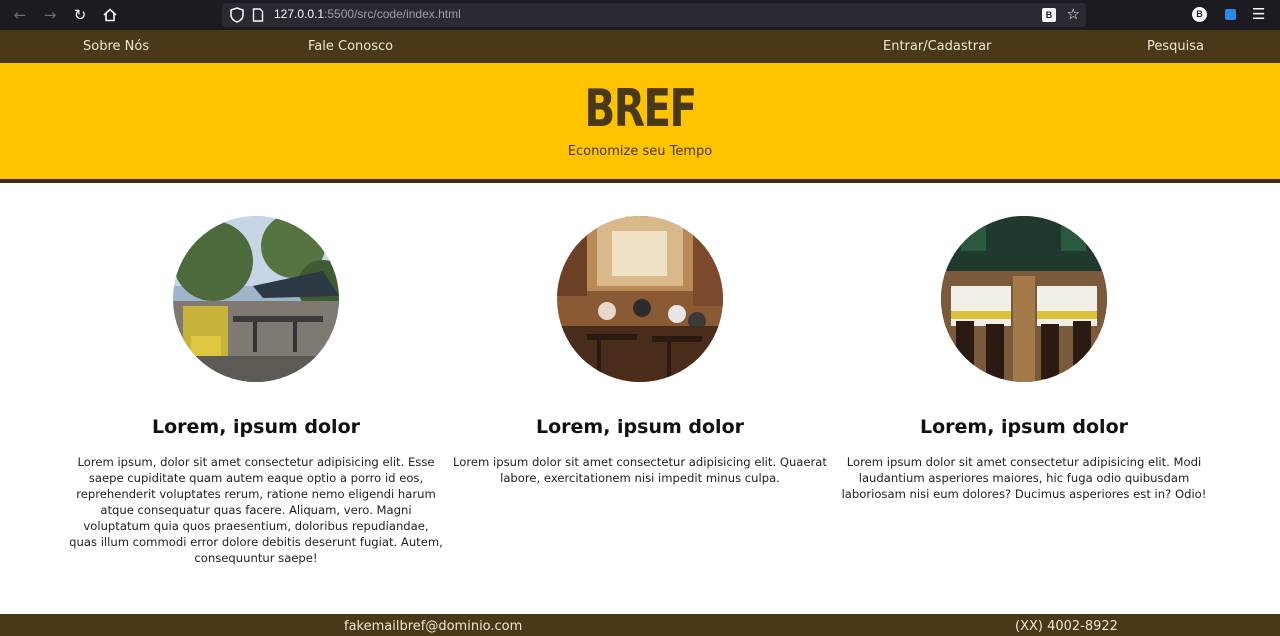 The width and height of the screenshot is (1280, 636). What do you see at coordinates (350, 46) in the screenshot?
I see `nav-link-fale-conosco: Fale Conosco` at bounding box center [350, 46].